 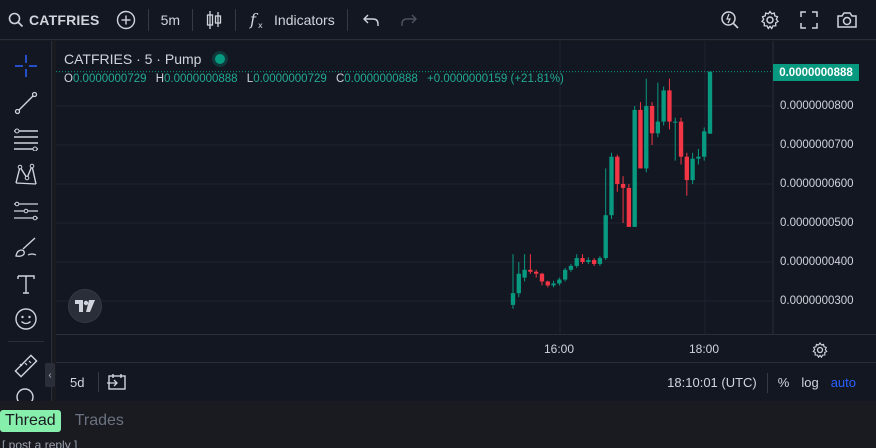 I want to click on bottom-left-group: 5d, so click(x=91, y=382).